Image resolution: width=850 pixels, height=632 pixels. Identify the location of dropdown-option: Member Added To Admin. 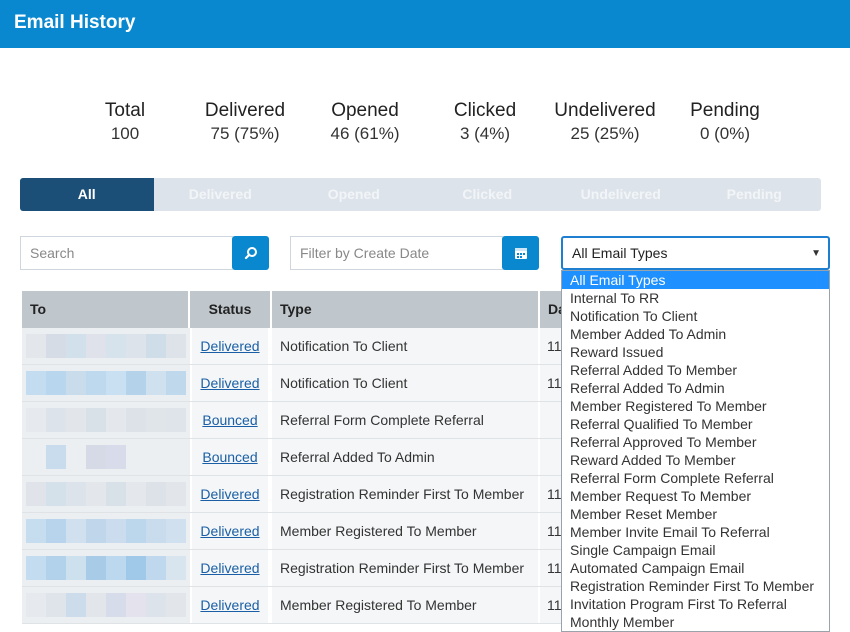
(695, 334).